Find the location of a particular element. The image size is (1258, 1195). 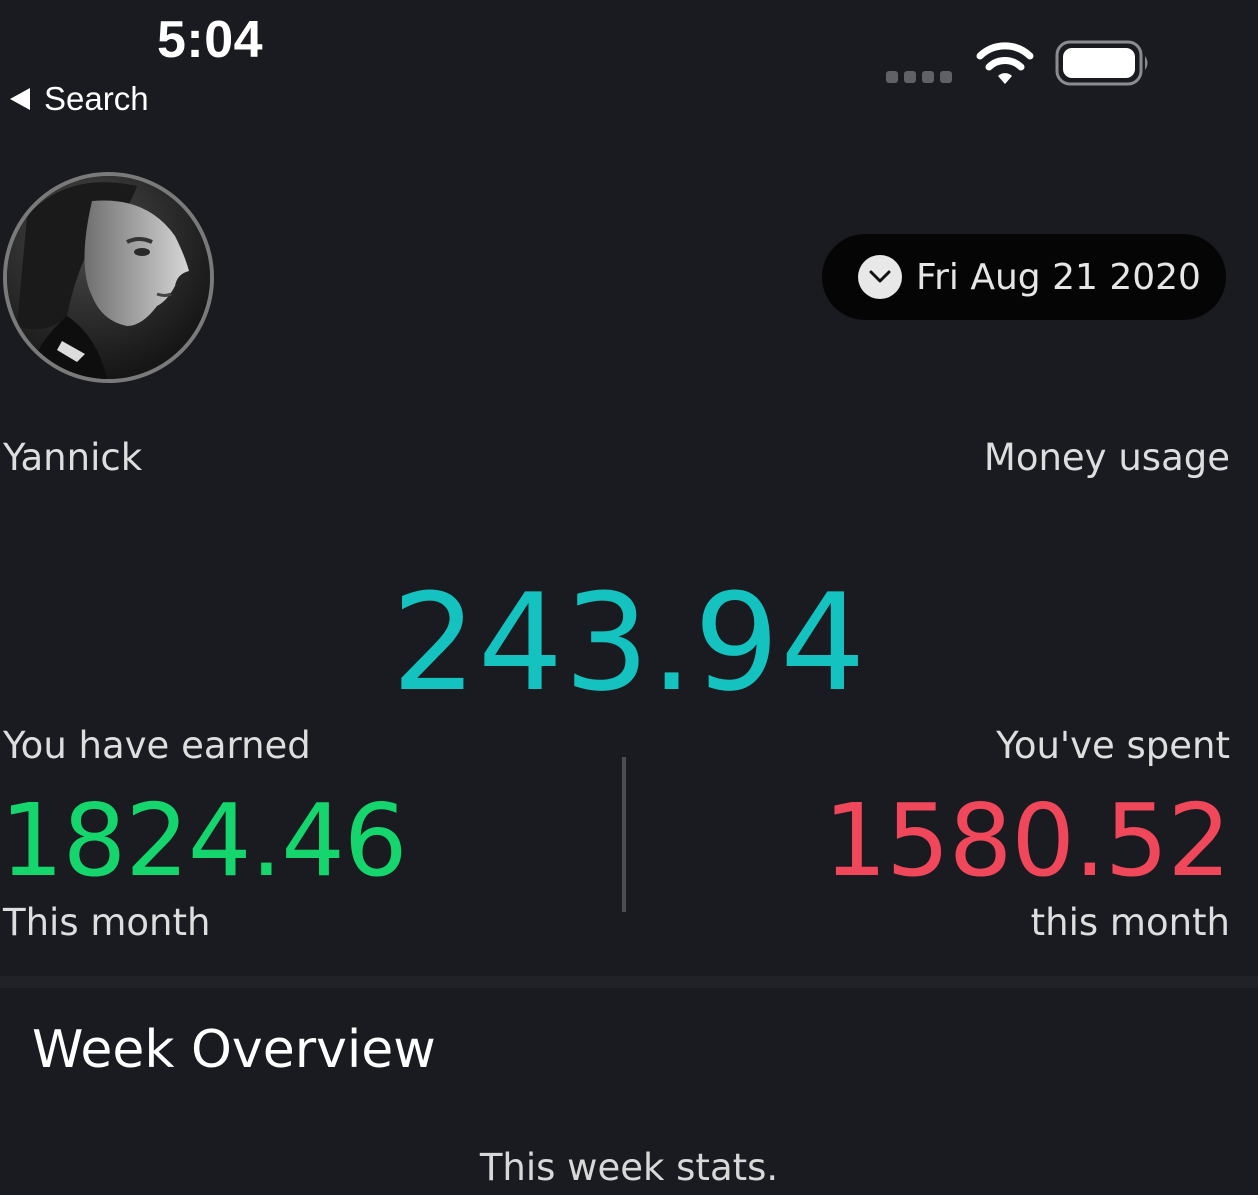

week-overview-title: Week Overview is located at coordinates (234, 1050).